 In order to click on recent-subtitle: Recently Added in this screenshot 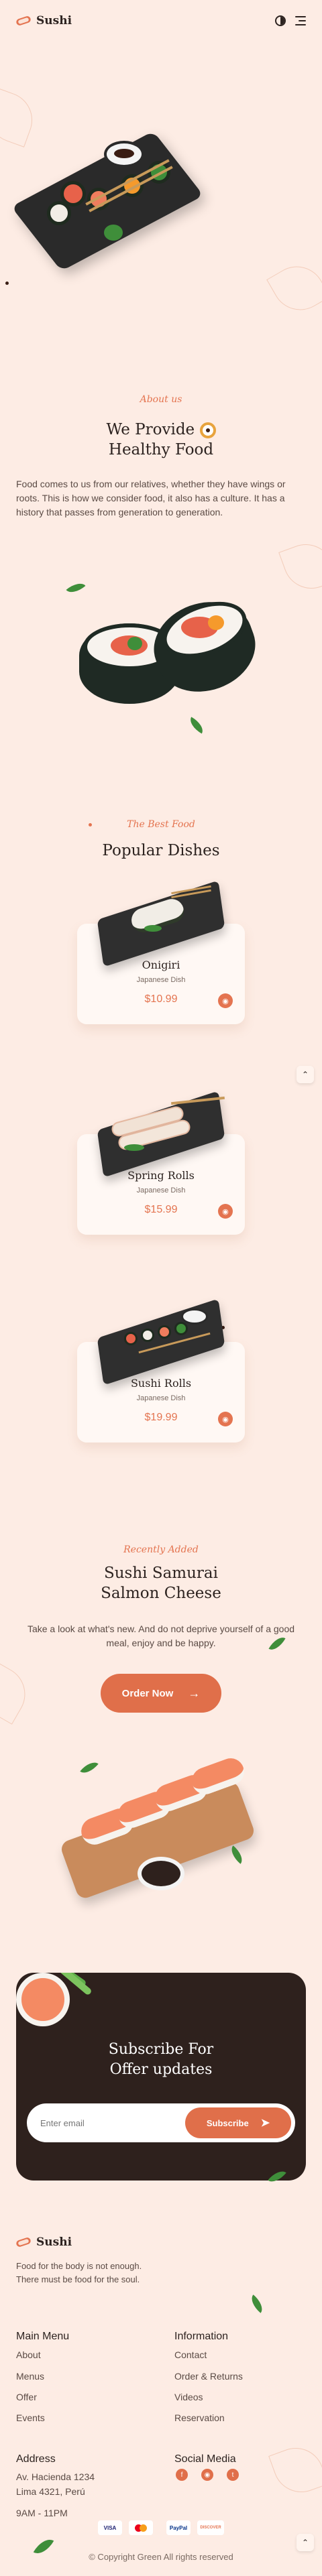, I will do `click(161, 1549)`.